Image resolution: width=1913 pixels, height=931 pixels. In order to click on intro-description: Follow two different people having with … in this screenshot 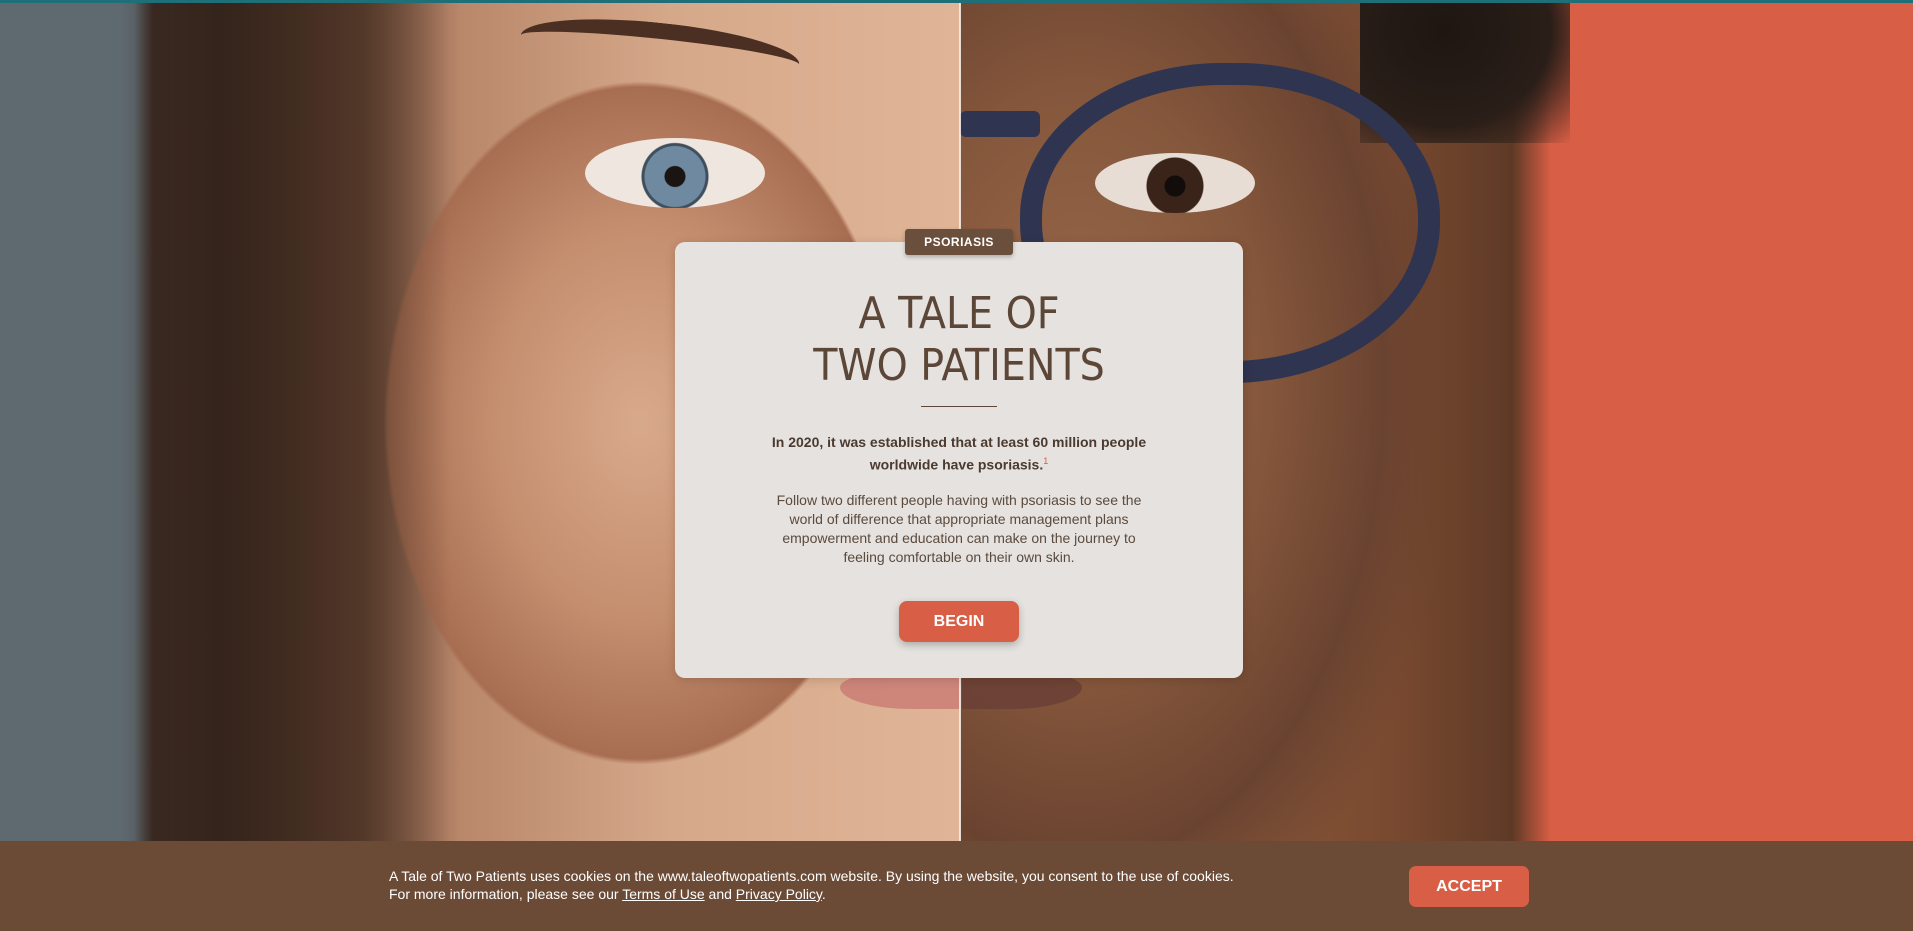, I will do `click(959, 528)`.